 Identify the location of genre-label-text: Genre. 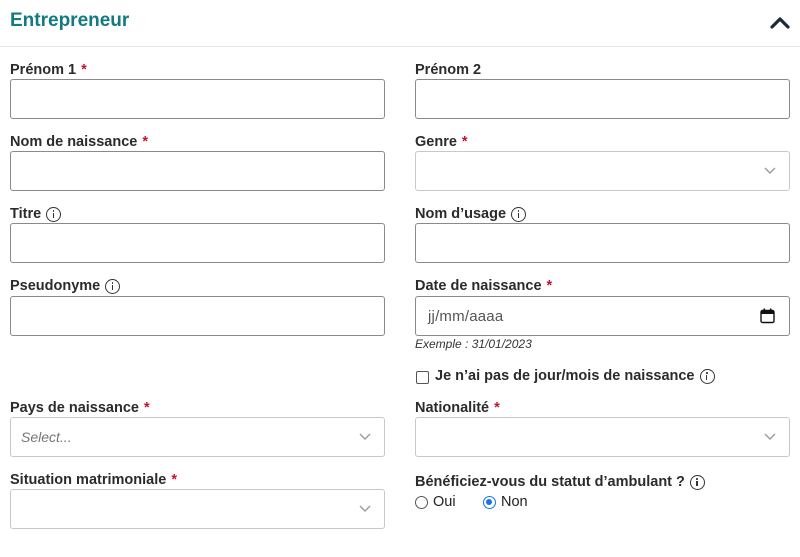
(436, 142).